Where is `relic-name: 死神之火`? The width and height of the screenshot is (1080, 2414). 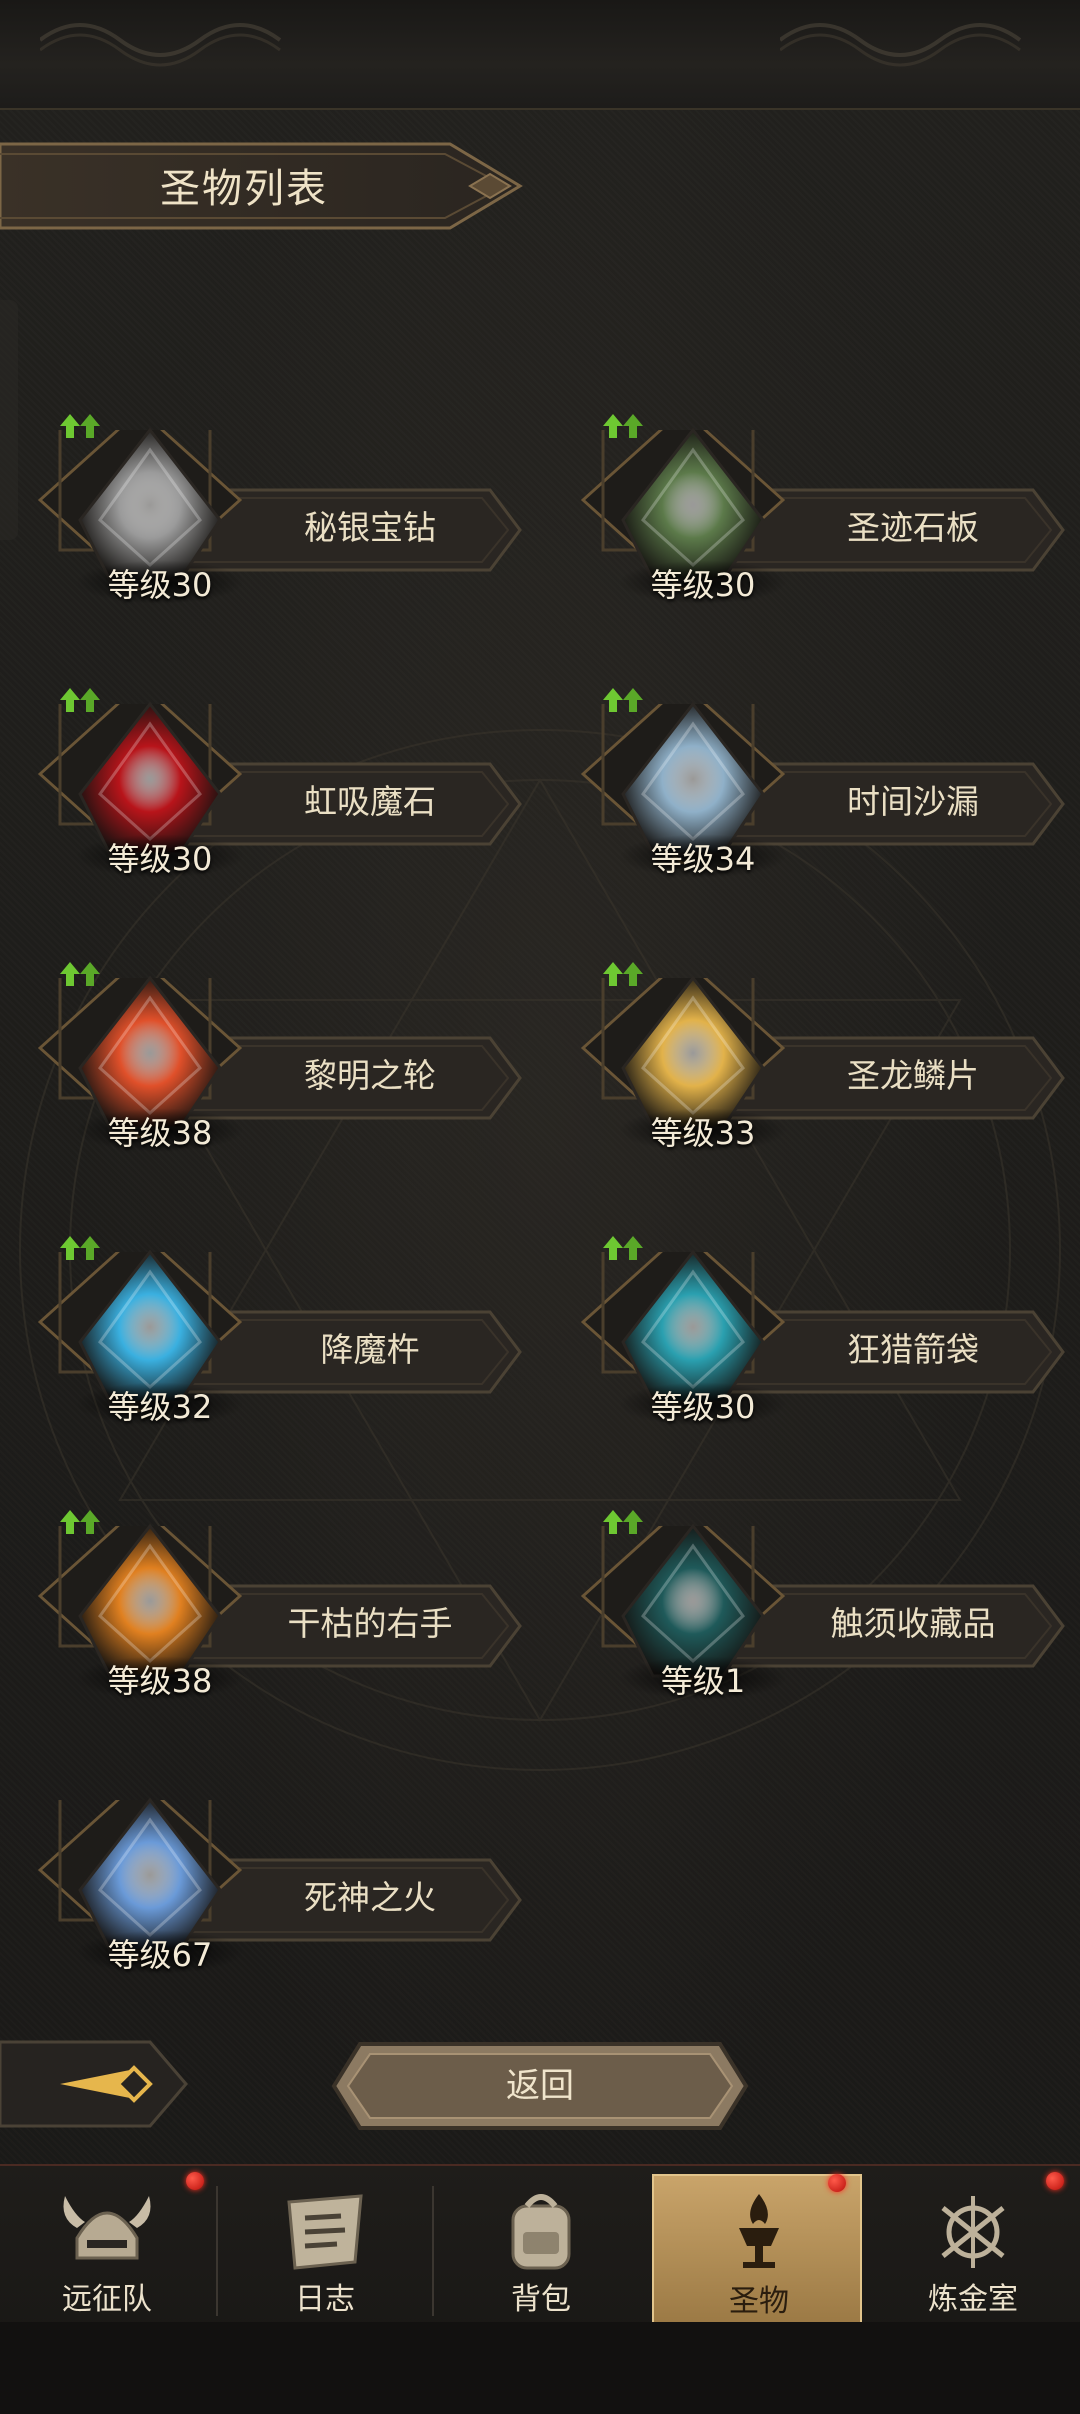
relic-name: 死神之火 is located at coordinates (370, 1897).